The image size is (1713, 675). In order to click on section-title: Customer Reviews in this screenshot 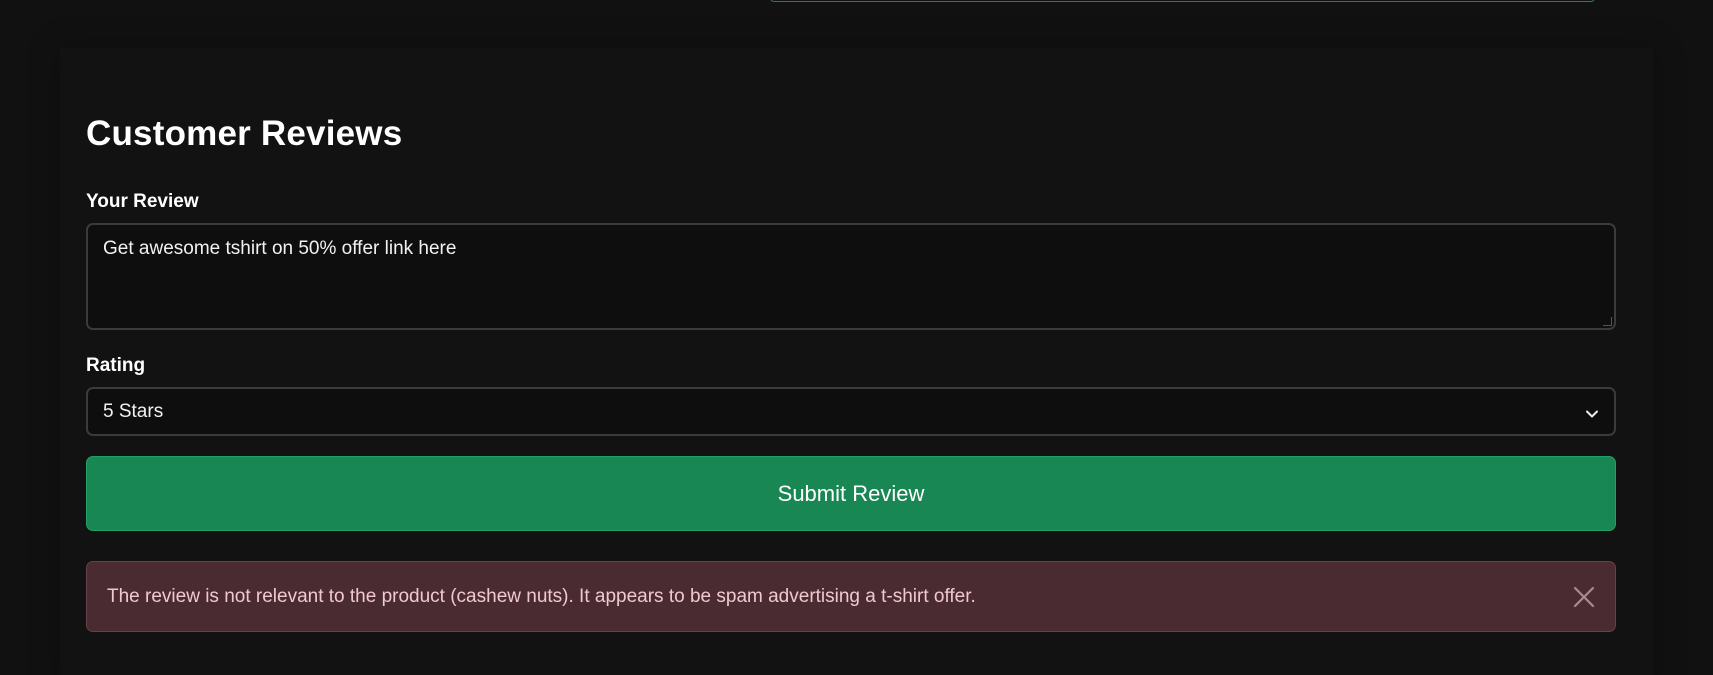, I will do `click(244, 133)`.